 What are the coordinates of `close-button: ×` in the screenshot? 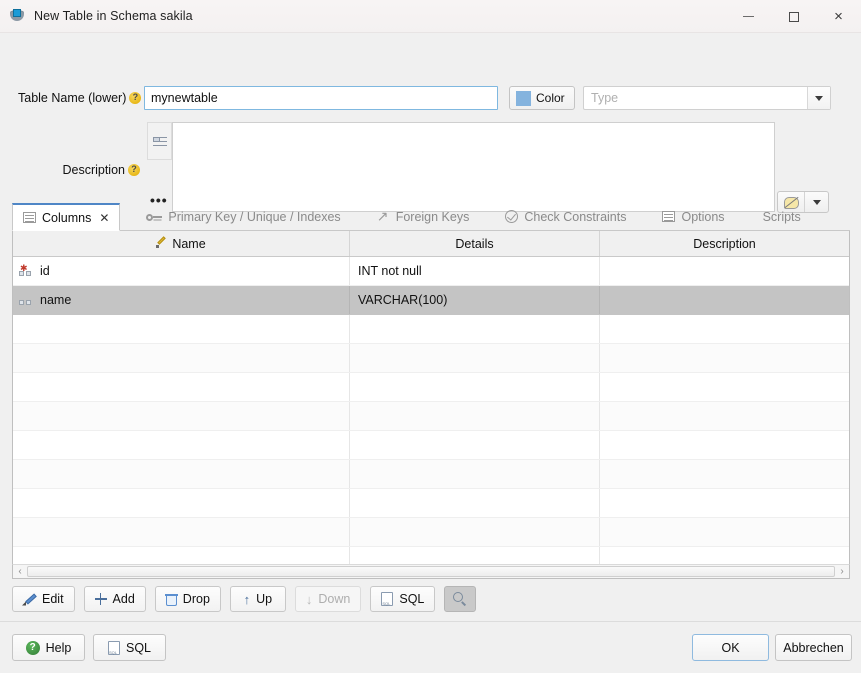 It's located at (838, 16).